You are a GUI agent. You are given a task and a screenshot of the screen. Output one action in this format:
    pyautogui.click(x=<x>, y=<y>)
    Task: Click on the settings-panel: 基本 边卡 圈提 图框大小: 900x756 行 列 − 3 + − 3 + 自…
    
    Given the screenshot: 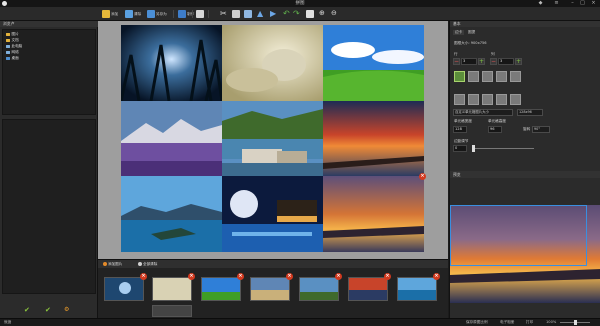 What is the action you would take?
    pyautogui.click(x=524, y=96)
    